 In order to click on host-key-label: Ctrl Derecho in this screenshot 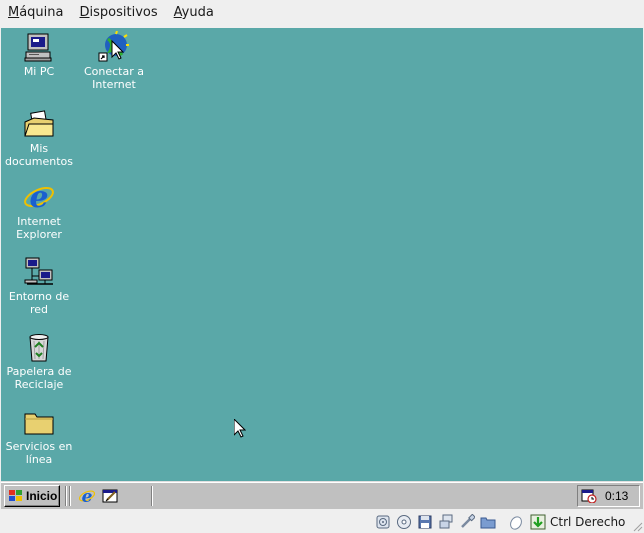, I will do `click(588, 522)`.